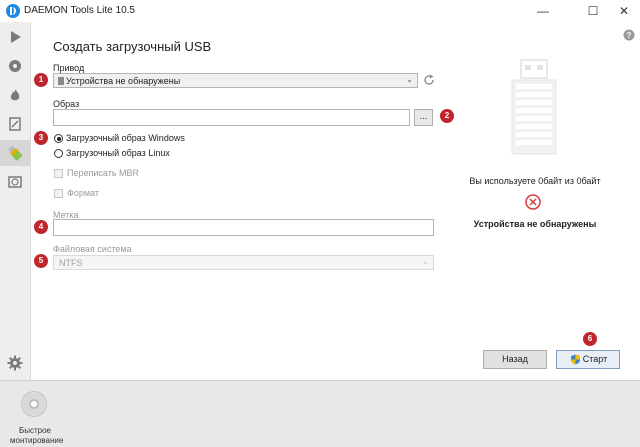 This screenshot has width=640, height=447. What do you see at coordinates (243, 262) in the screenshot?
I see `filesystem-select: NTFS ⌄` at bounding box center [243, 262].